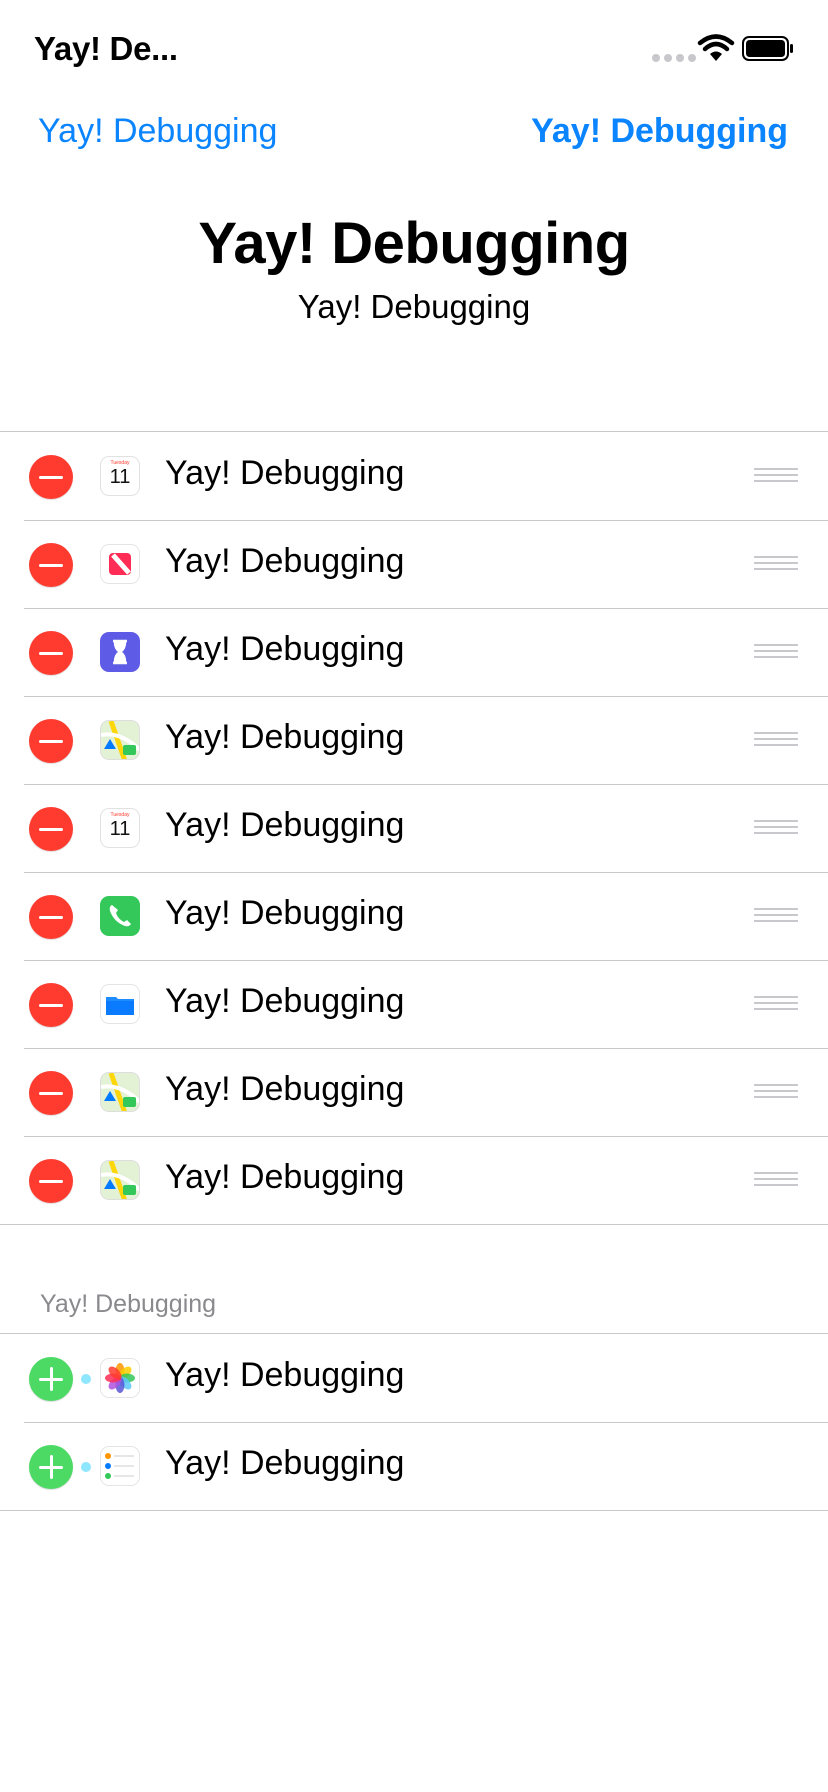 The image size is (828, 1792). Describe the element at coordinates (157, 131) in the screenshot. I see `nav-left-button: Yay! Debugging` at that location.